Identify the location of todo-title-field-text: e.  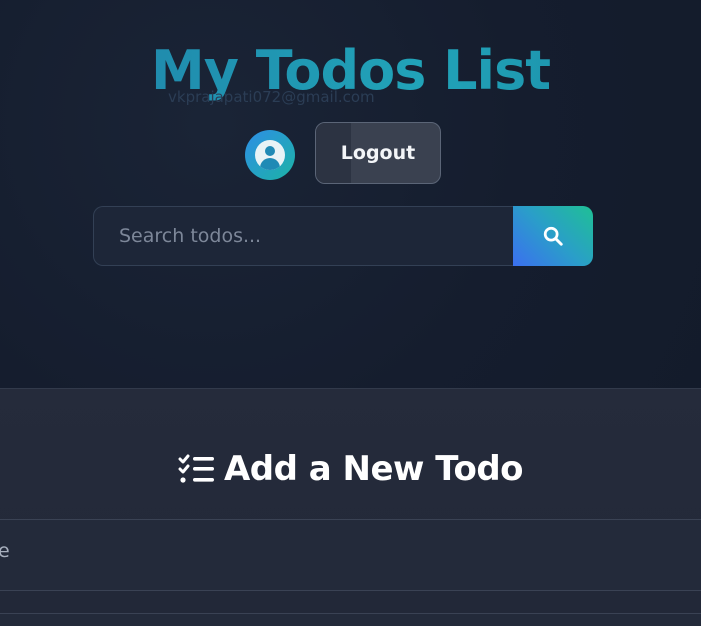
(5, 551).